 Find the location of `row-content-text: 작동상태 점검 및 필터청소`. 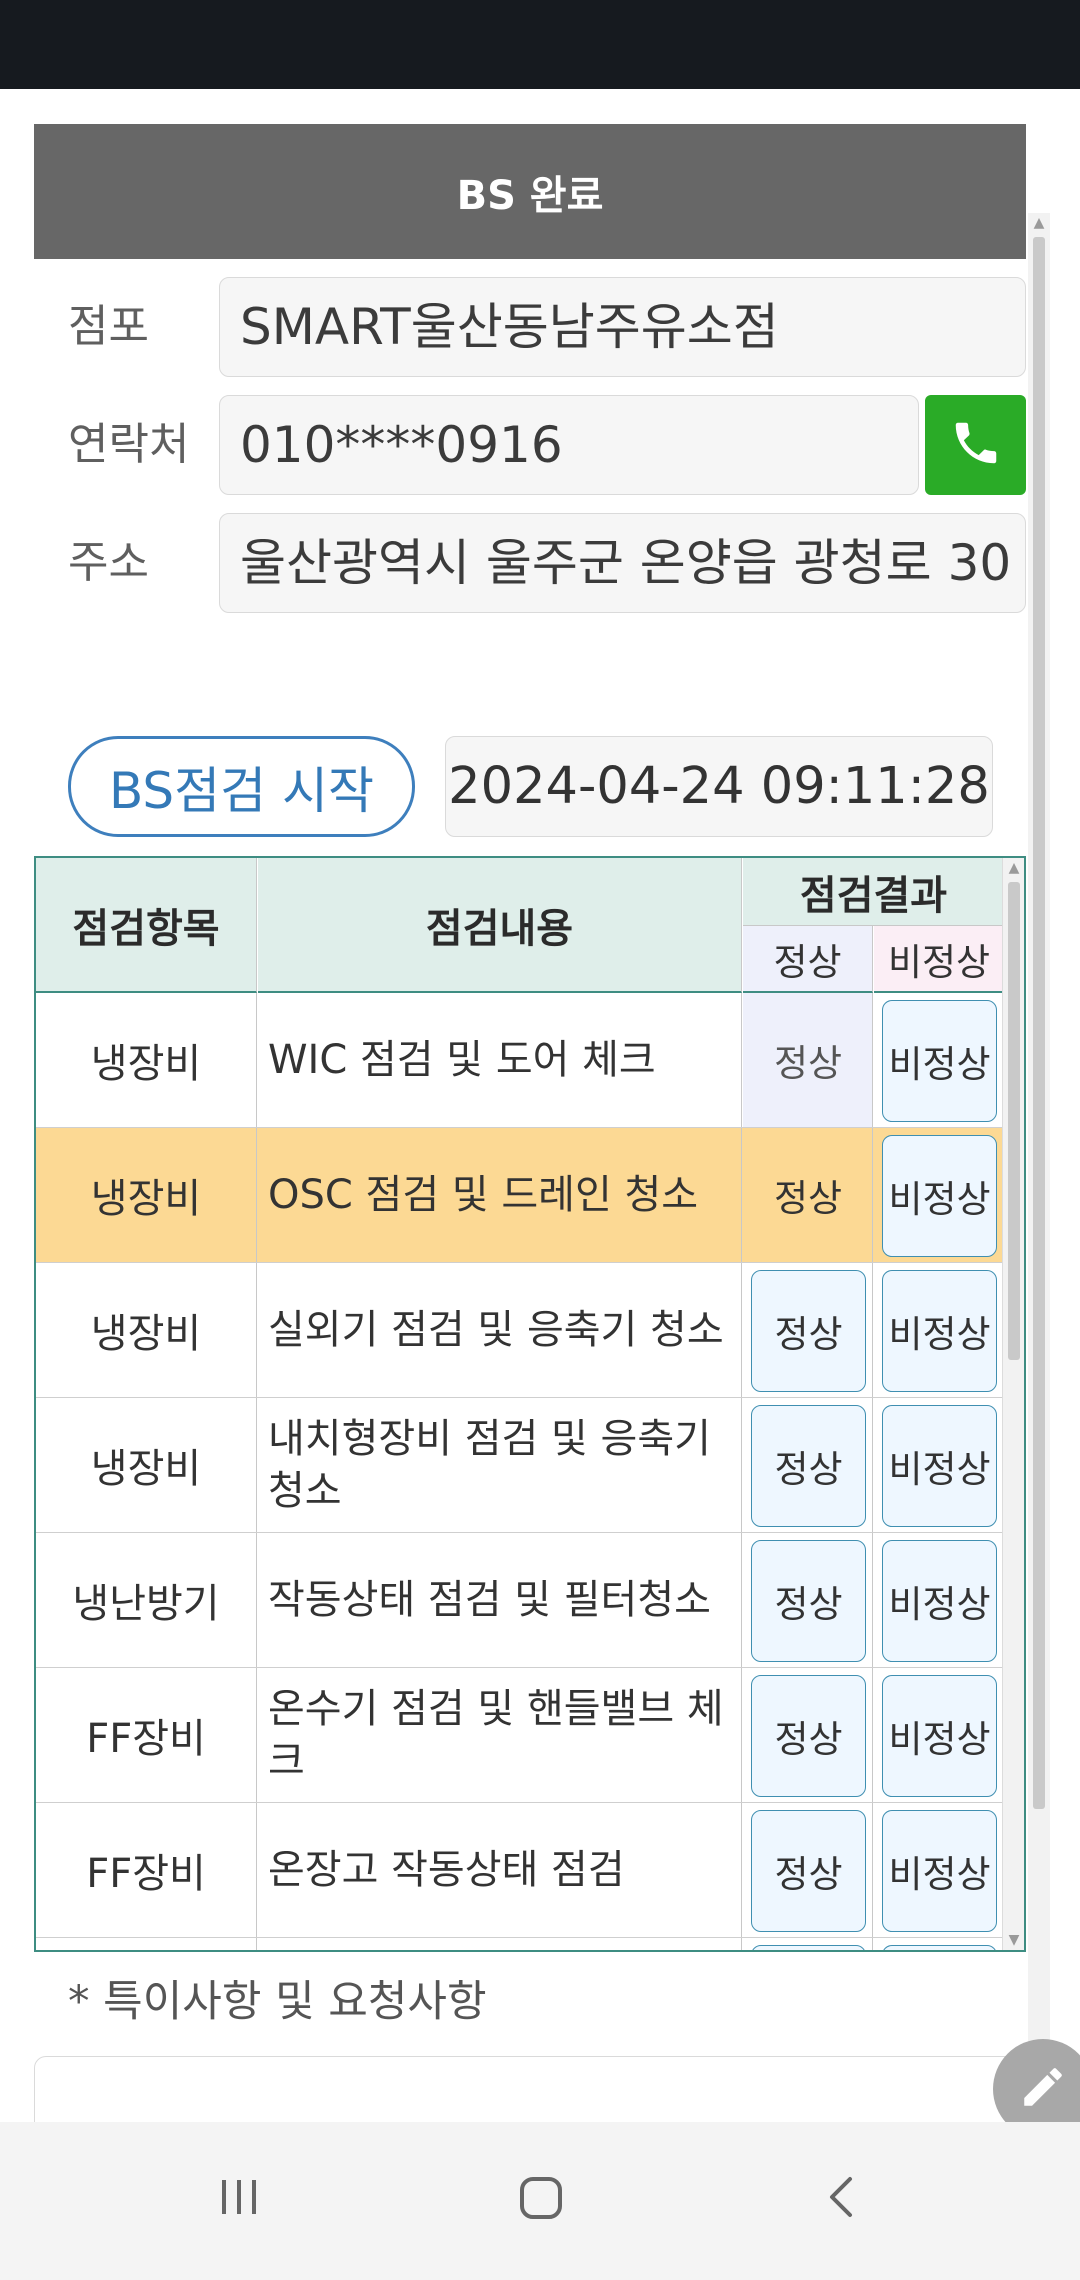

row-content-text: 작동상태 점검 및 필터청소 is located at coordinates (489, 1600).